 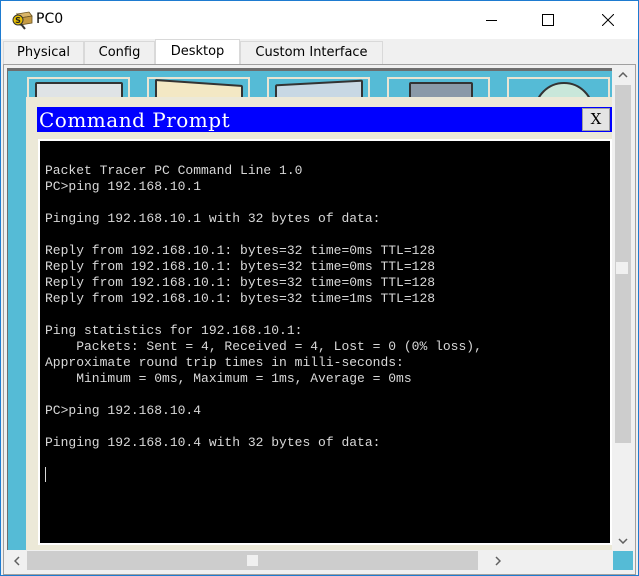 I want to click on packet-tracer-pc-icon: S, so click(x=22, y=20).